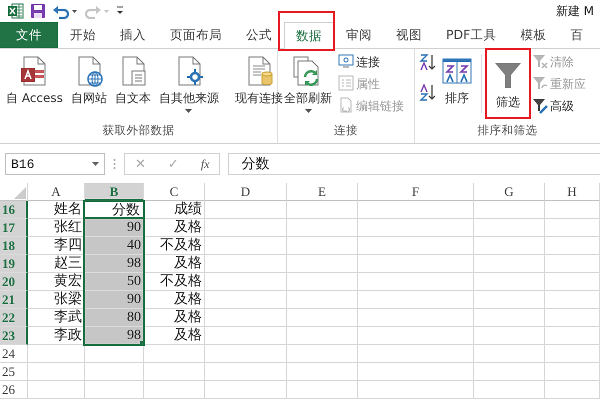  I want to click on ribbon-tab: 模板, so click(533, 35).